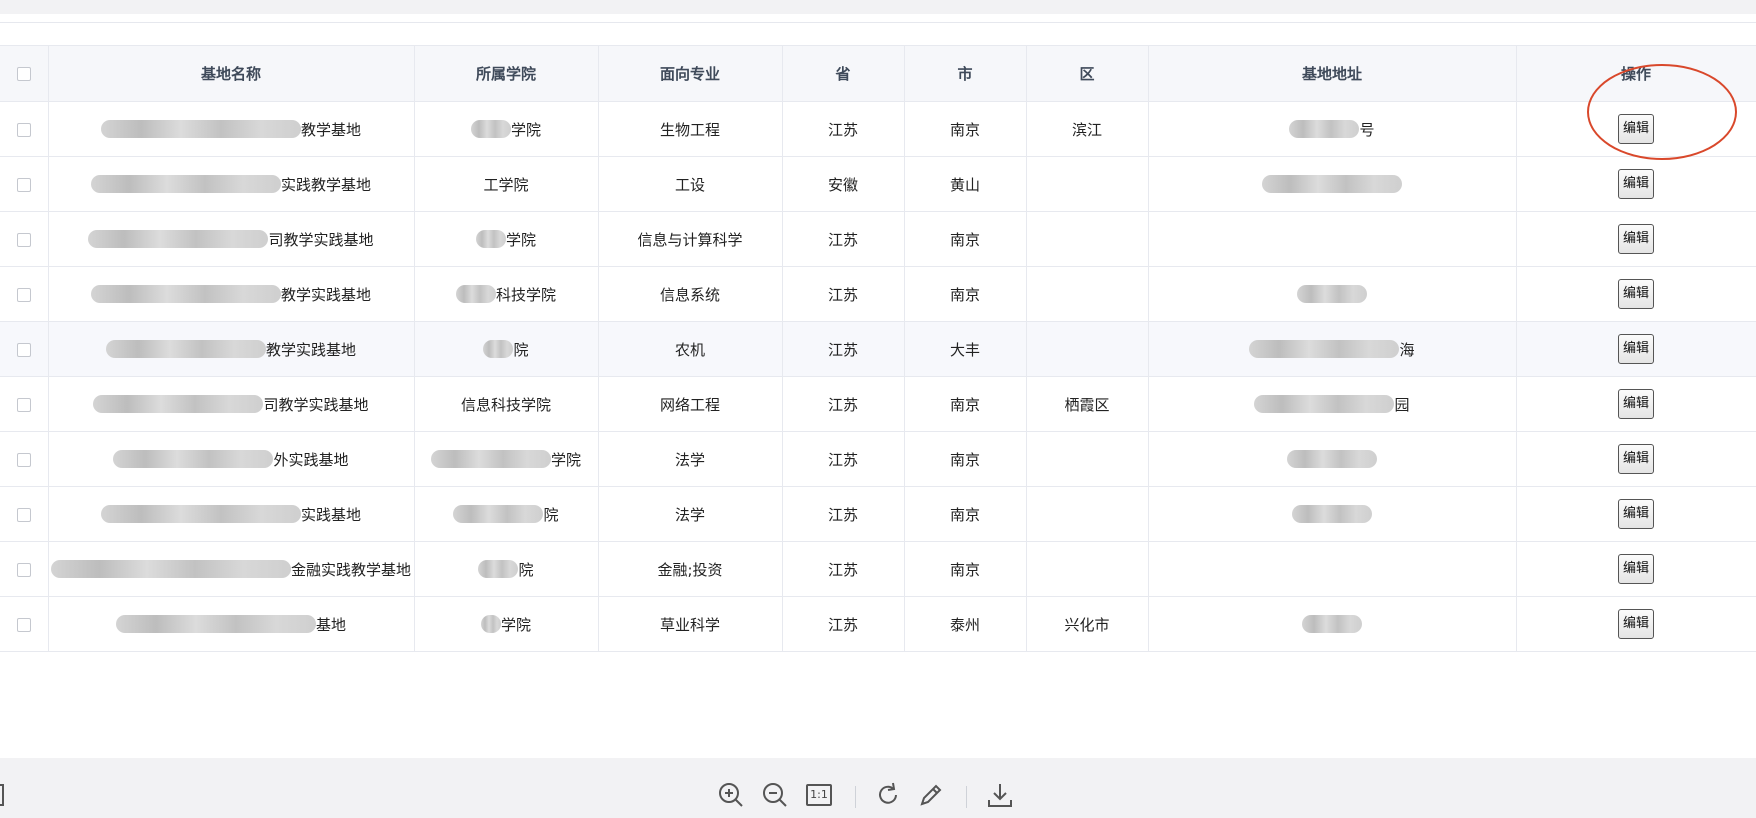 This screenshot has width=1756, height=818. Describe the element at coordinates (690, 569) in the screenshot. I see `cell-major: 金融;投资` at that location.